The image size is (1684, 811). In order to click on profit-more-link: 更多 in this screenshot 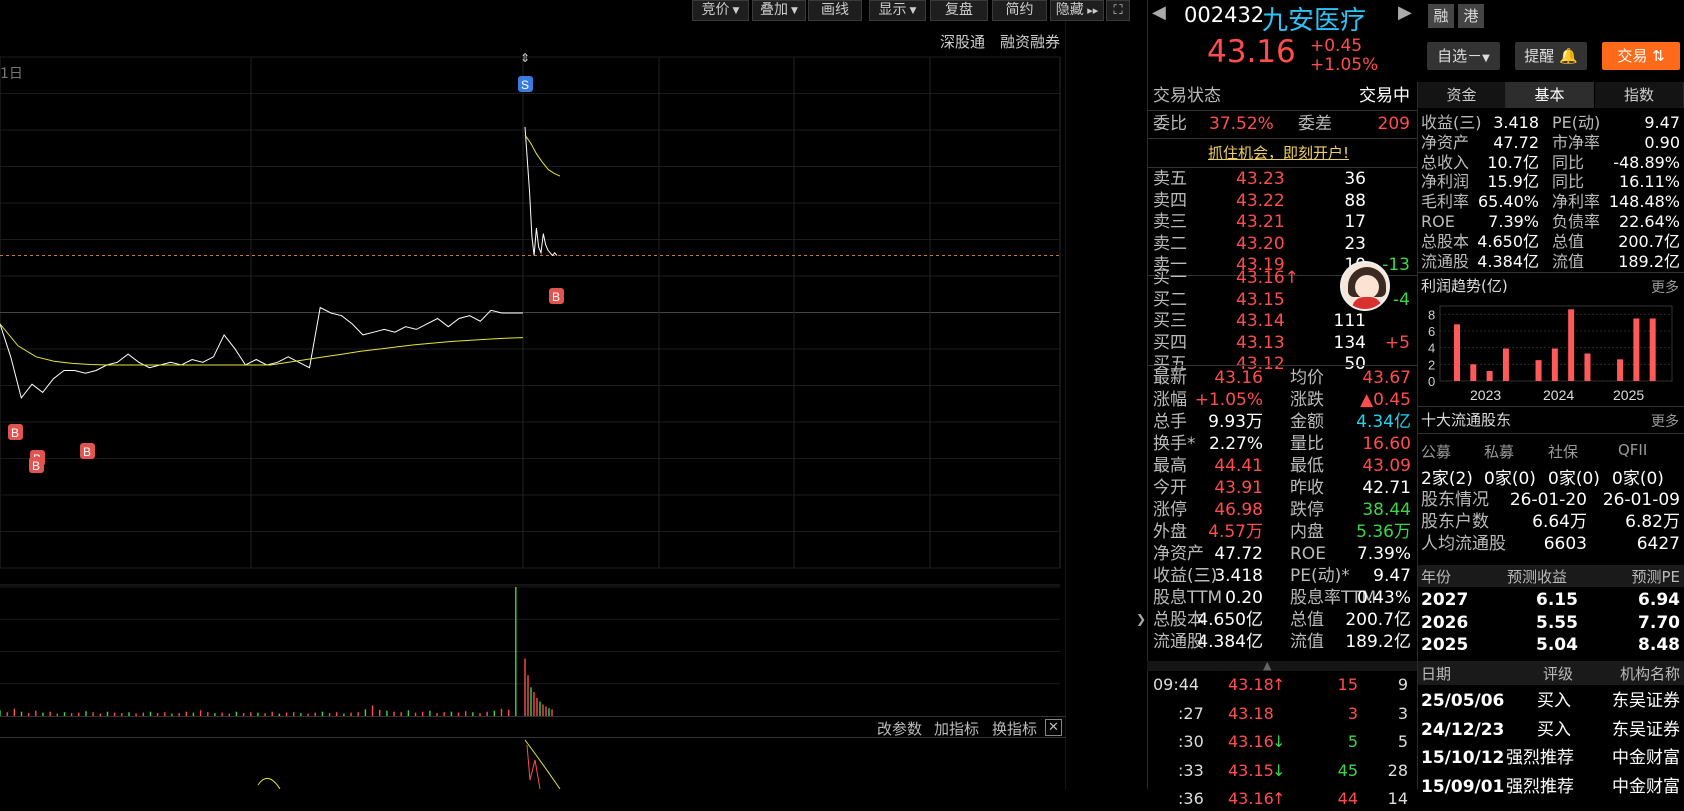, I will do `click(1665, 287)`.